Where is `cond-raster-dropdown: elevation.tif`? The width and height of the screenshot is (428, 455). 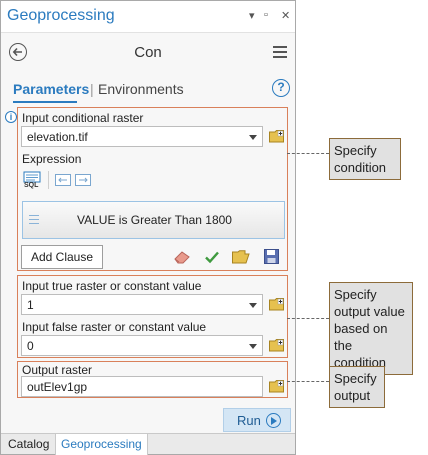
cond-raster-dropdown: elevation.tif is located at coordinates (142, 136).